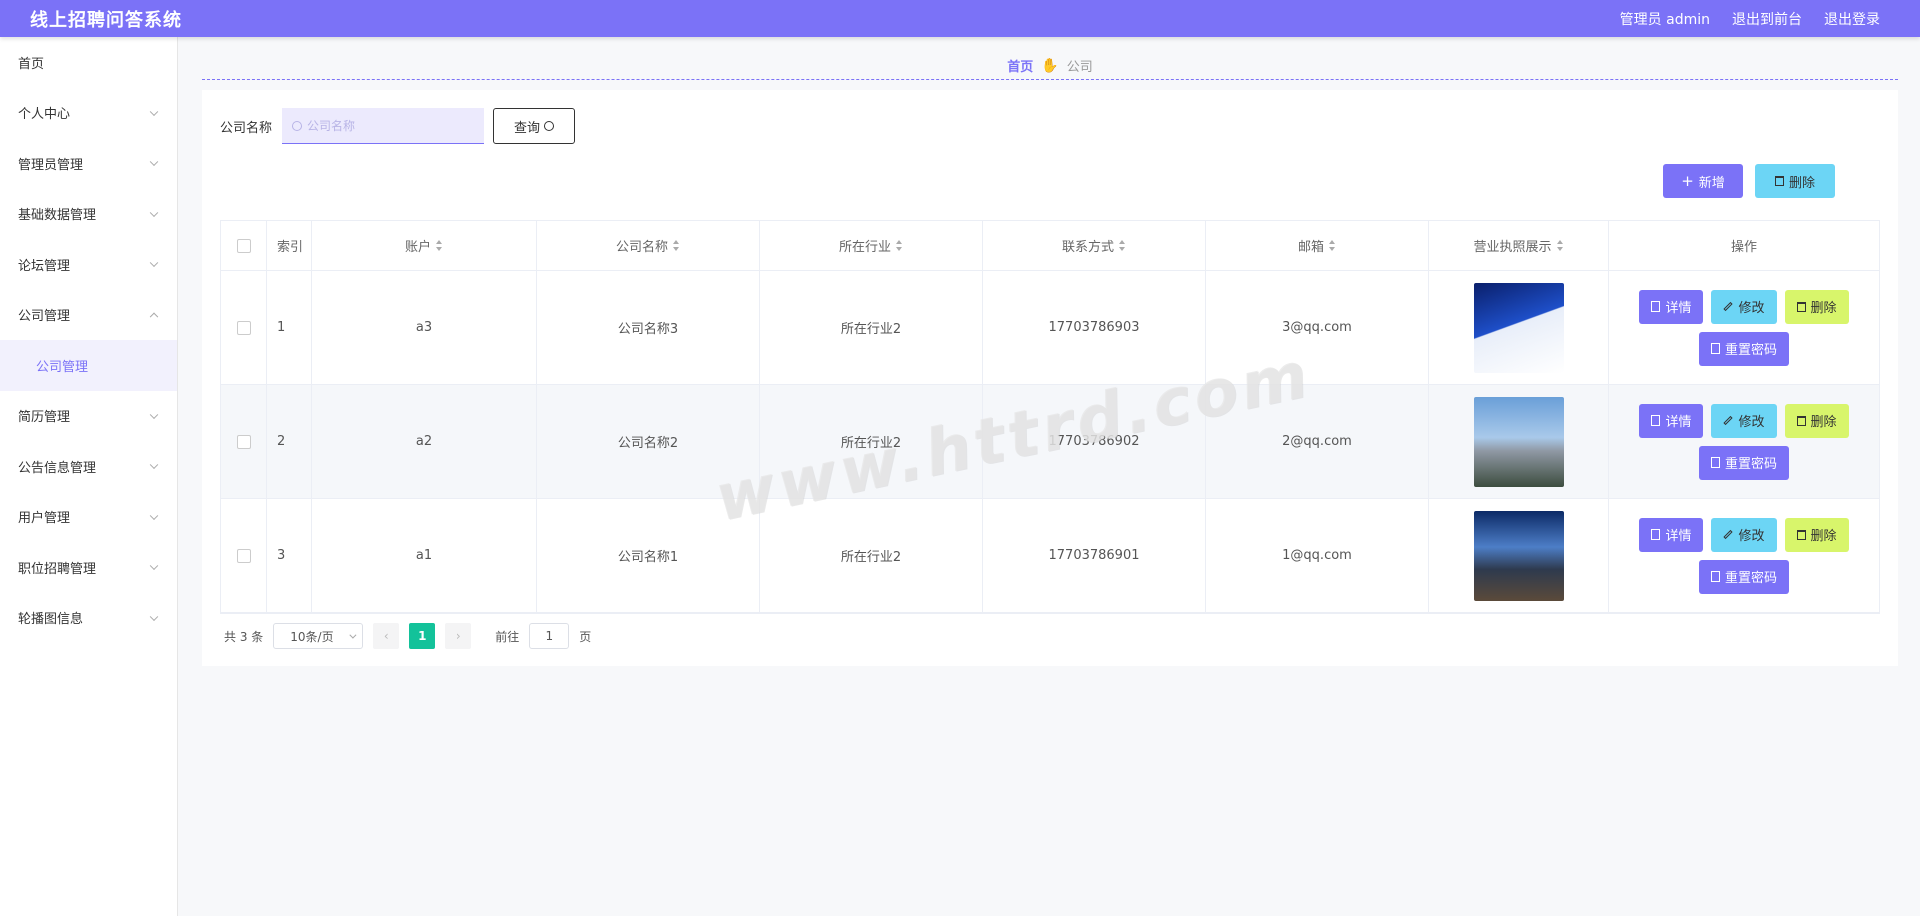 The image size is (1920, 916). What do you see at coordinates (88, 517) in the screenshot?
I see `sidebar-item-users: 用户管理` at bounding box center [88, 517].